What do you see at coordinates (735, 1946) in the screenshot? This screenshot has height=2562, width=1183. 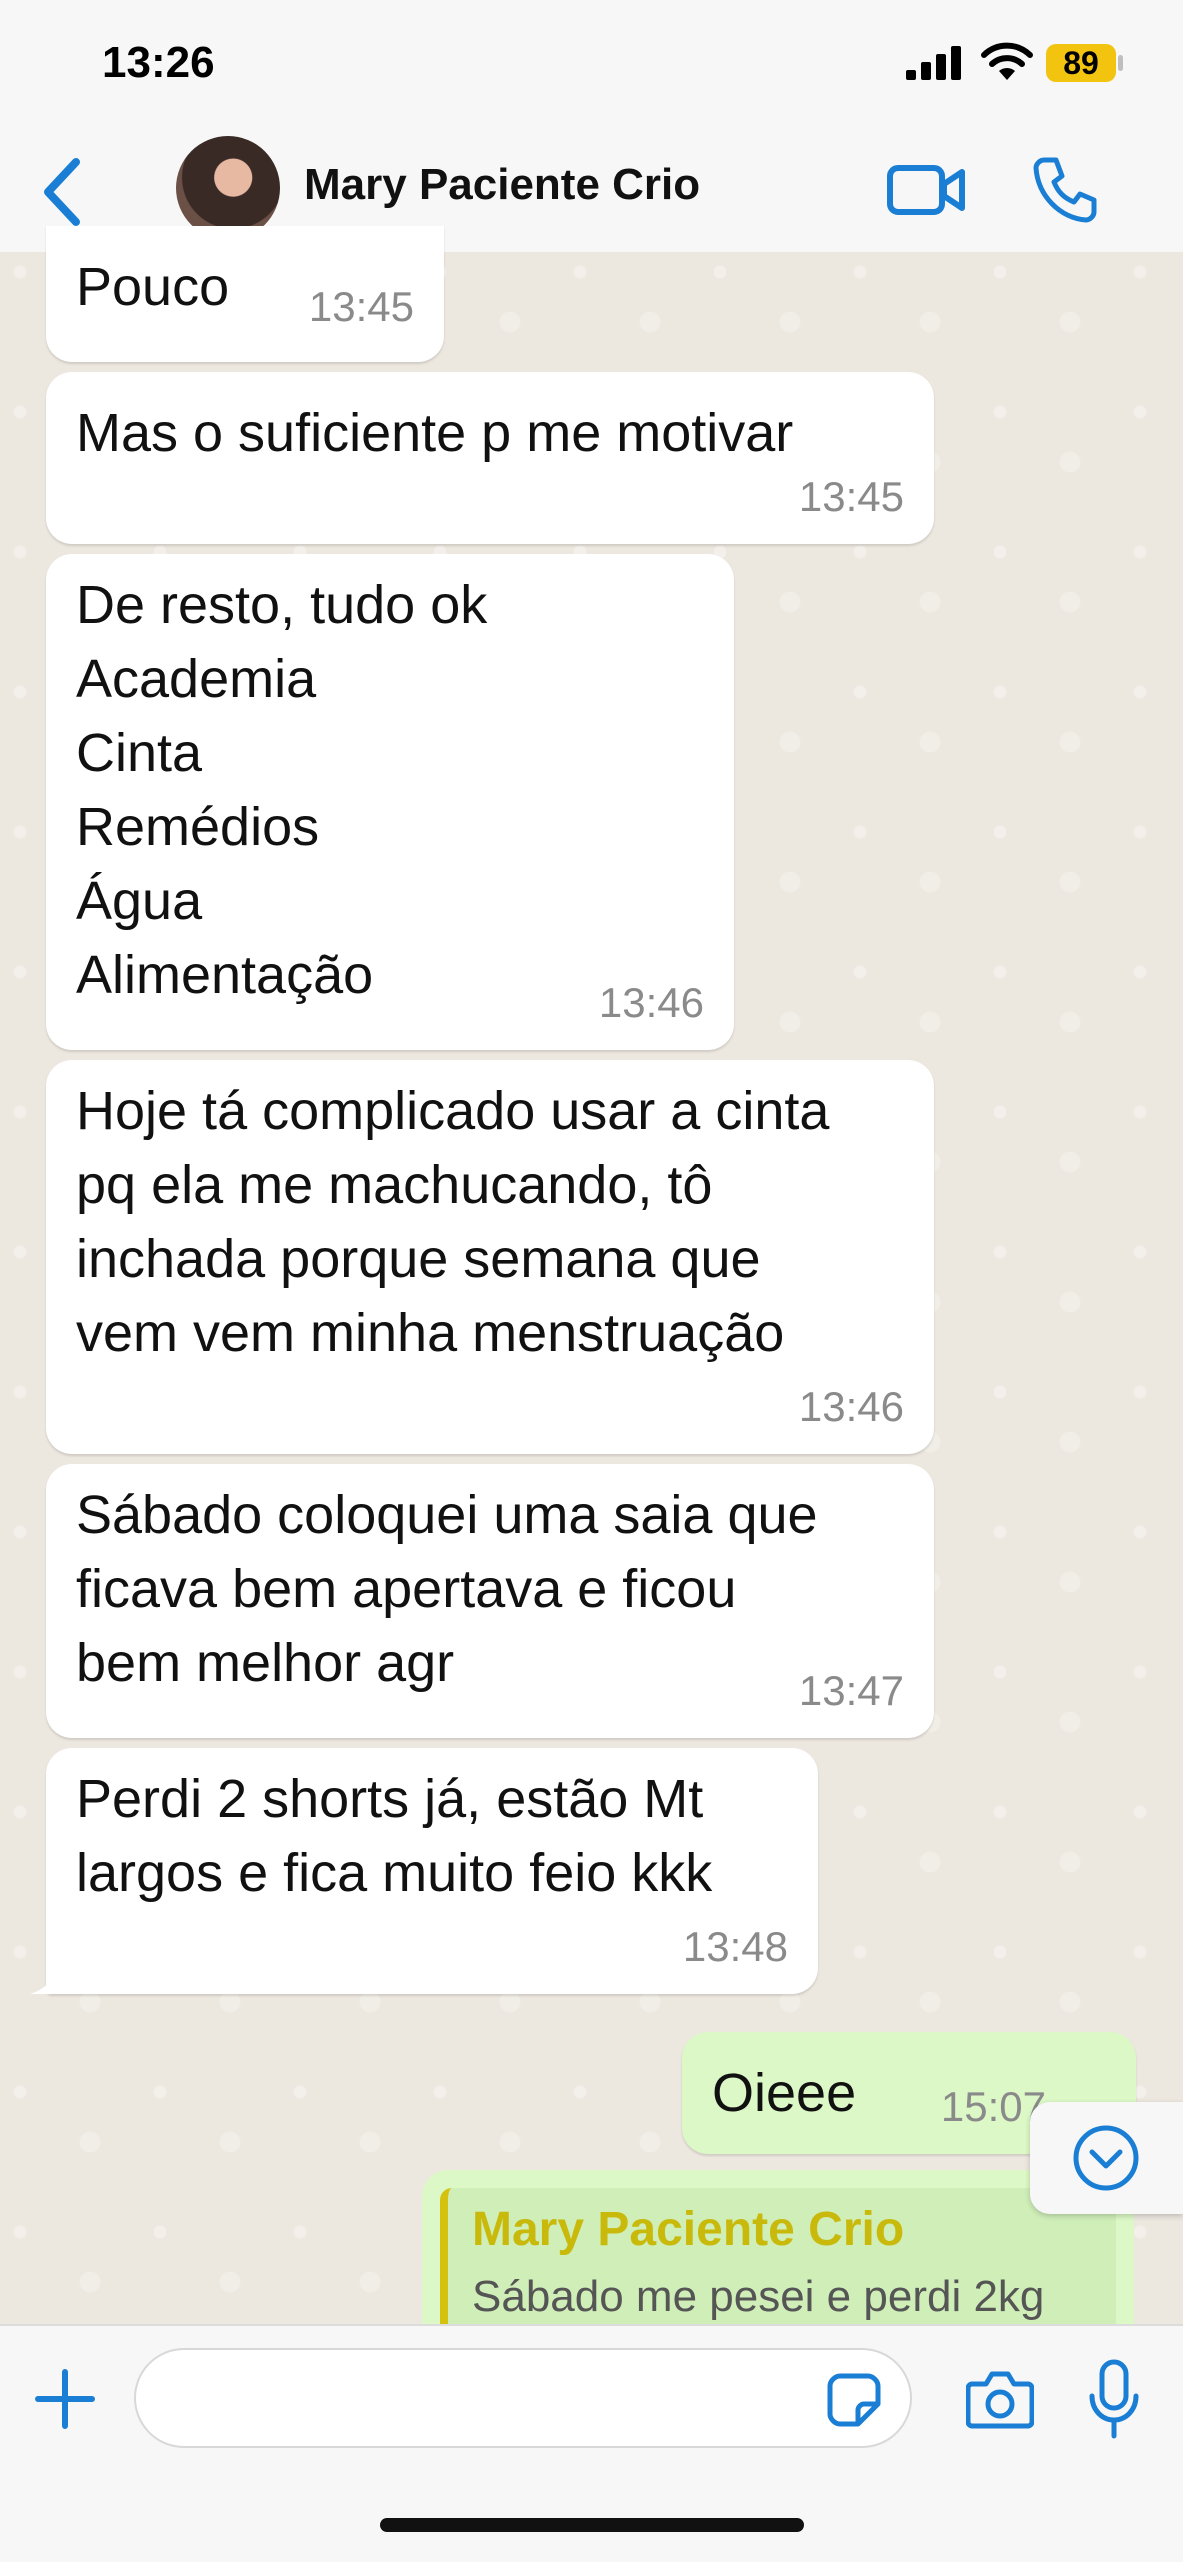 I see `message-time: 13:48` at bounding box center [735, 1946].